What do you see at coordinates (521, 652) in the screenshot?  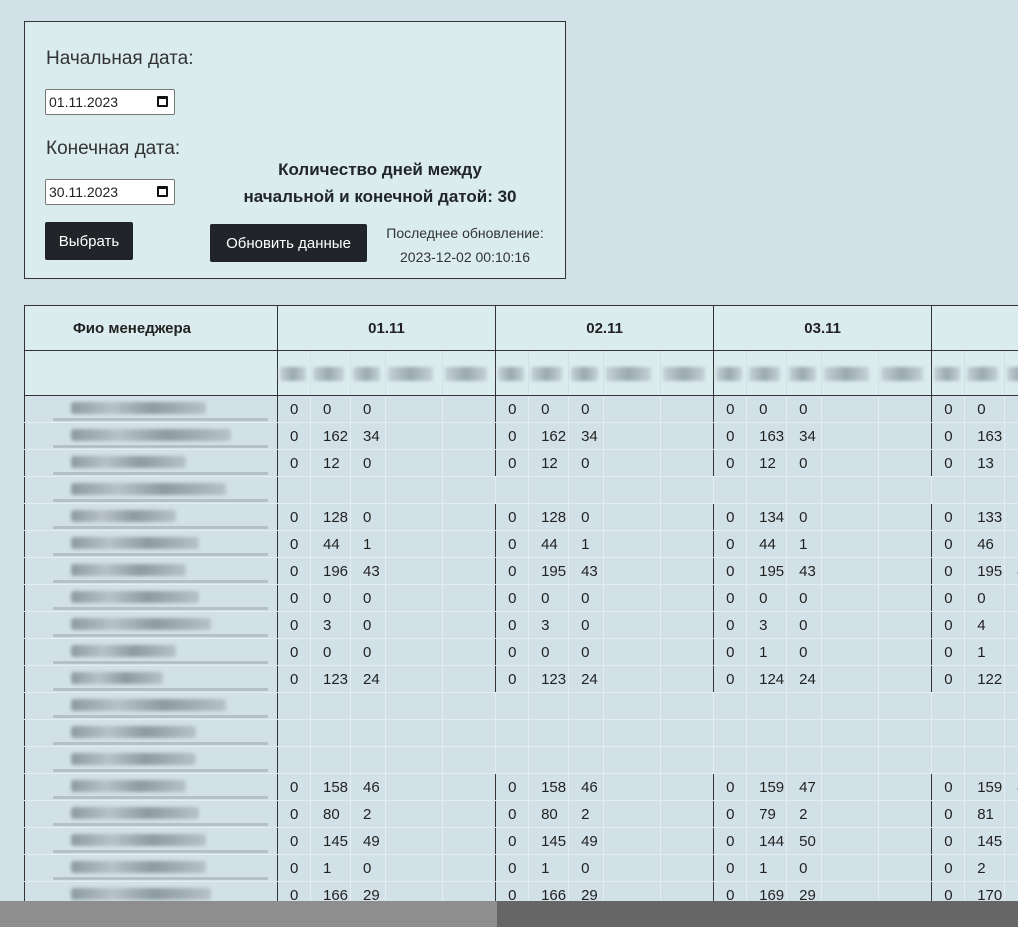 I see `table-row: 00000001001` at bounding box center [521, 652].